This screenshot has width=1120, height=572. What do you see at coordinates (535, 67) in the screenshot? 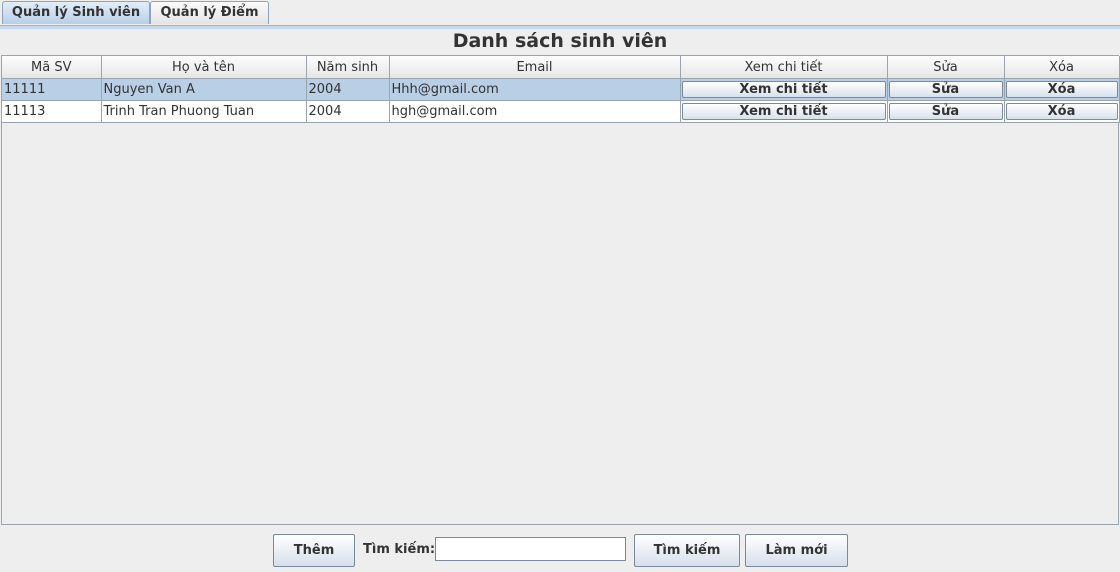
I see `column-header-email: Email` at bounding box center [535, 67].